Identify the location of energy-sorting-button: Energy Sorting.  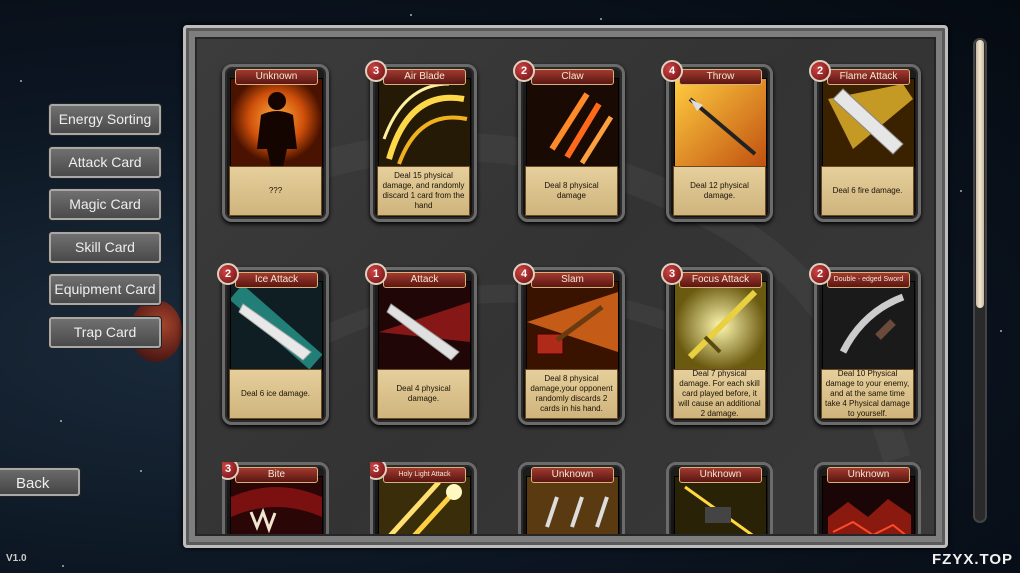
(105, 119).